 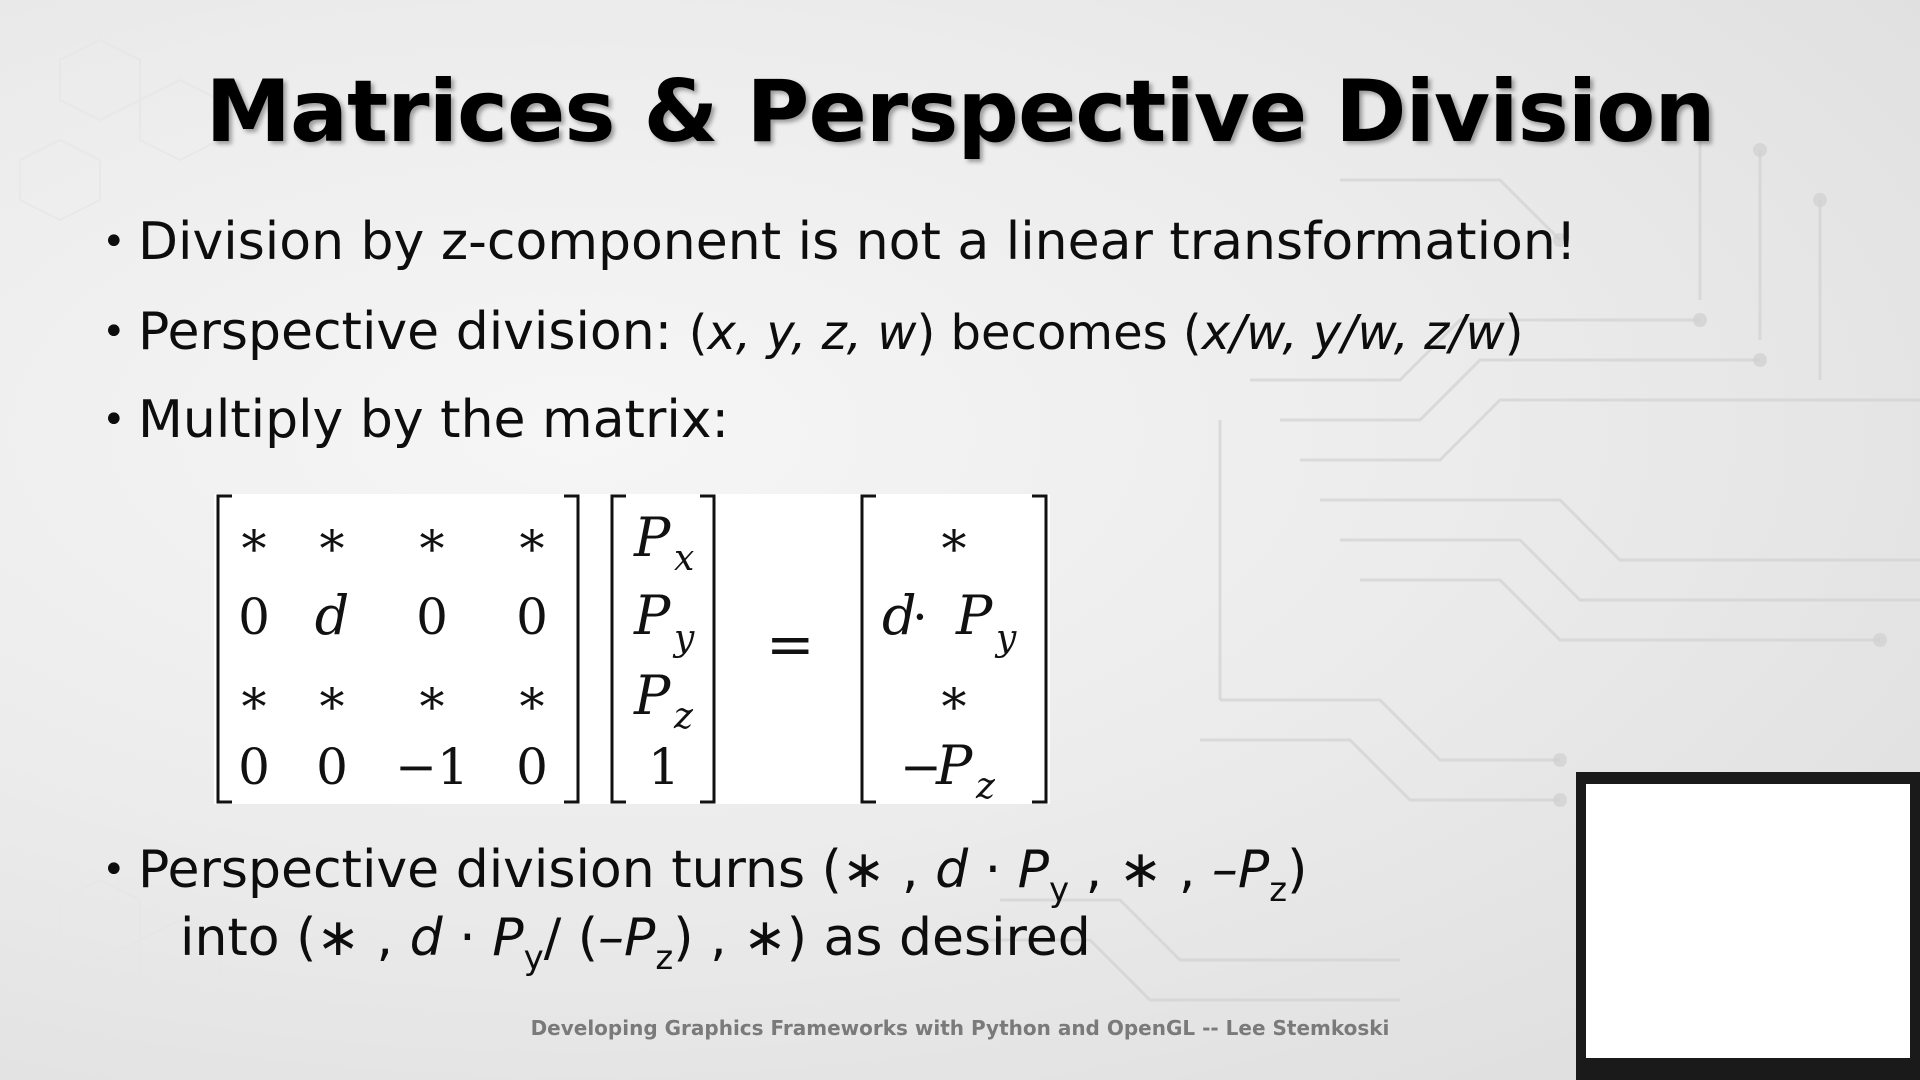 What do you see at coordinates (434, 420) in the screenshot?
I see `bullet-text: Multiply by the matrix:` at bounding box center [434, 420].